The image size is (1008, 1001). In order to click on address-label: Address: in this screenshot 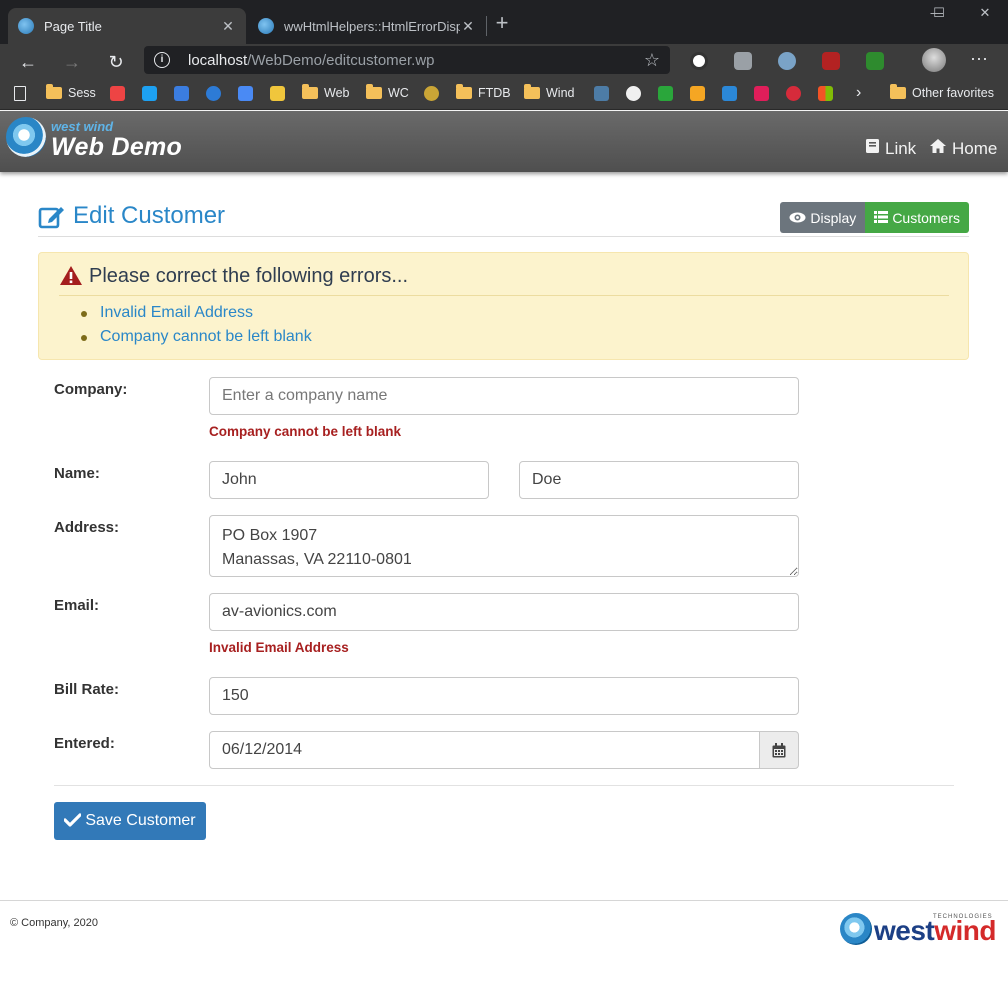, I will do `click(87, 527)`.